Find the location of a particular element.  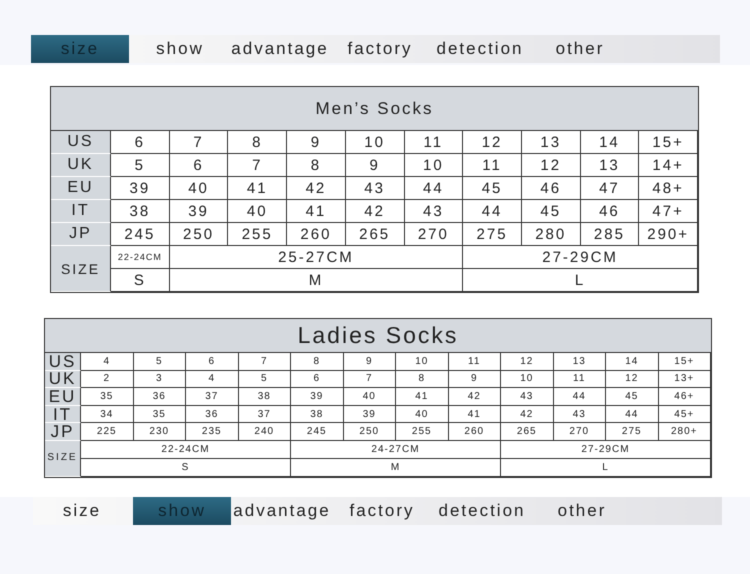

nav-tab: size is located at coordinates (82, 511).